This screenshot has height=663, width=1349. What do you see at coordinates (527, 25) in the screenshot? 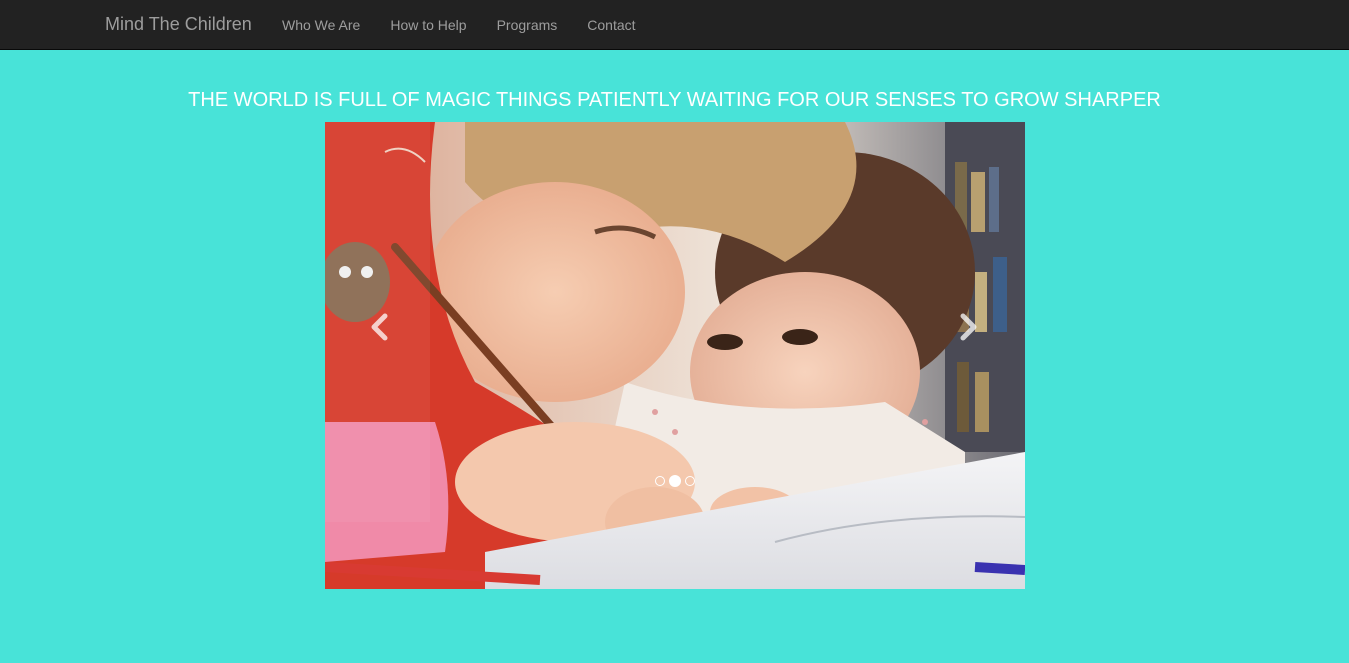
I see `nav-item-programs: Programs` at bounding box center [527, 25].